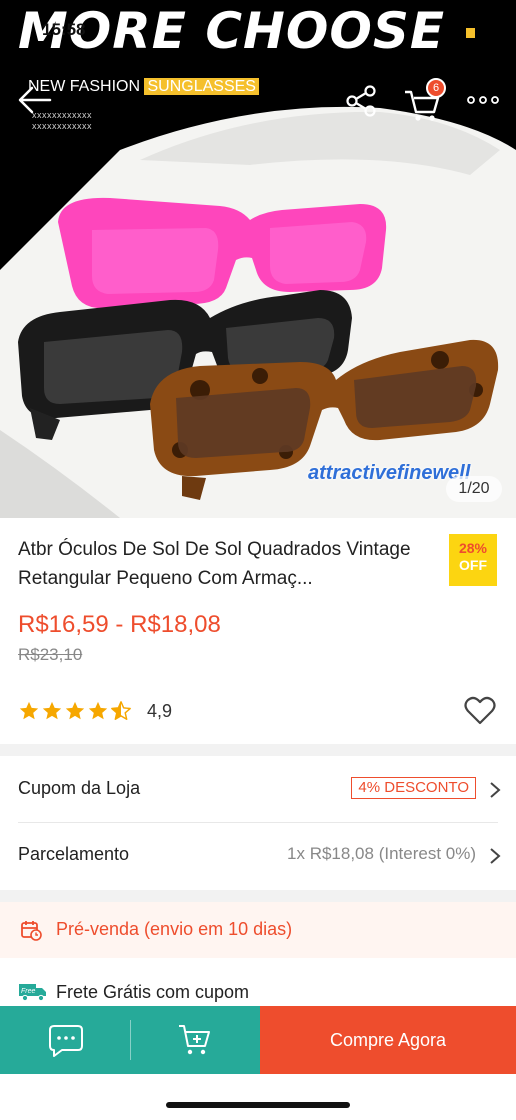 The width and height of the screenshot is (516, 1120). What do you see at coordinates (388, 1040) in the screenshot?
I see `buy-now-button: Compre Agora` at bounding box center [388, 1040].